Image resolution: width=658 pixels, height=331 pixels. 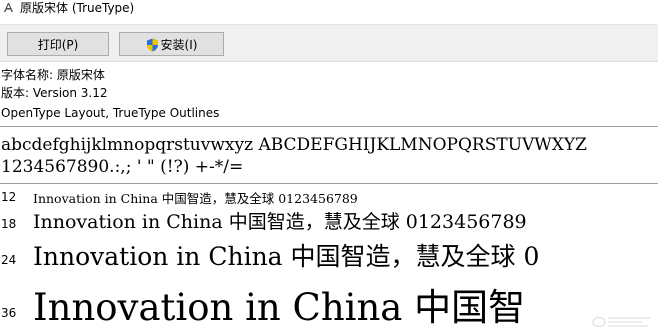 What do you see at coordinates (621, 322) in the screenshot?
I see `watermark-logo` at bounding box center [621, 322].